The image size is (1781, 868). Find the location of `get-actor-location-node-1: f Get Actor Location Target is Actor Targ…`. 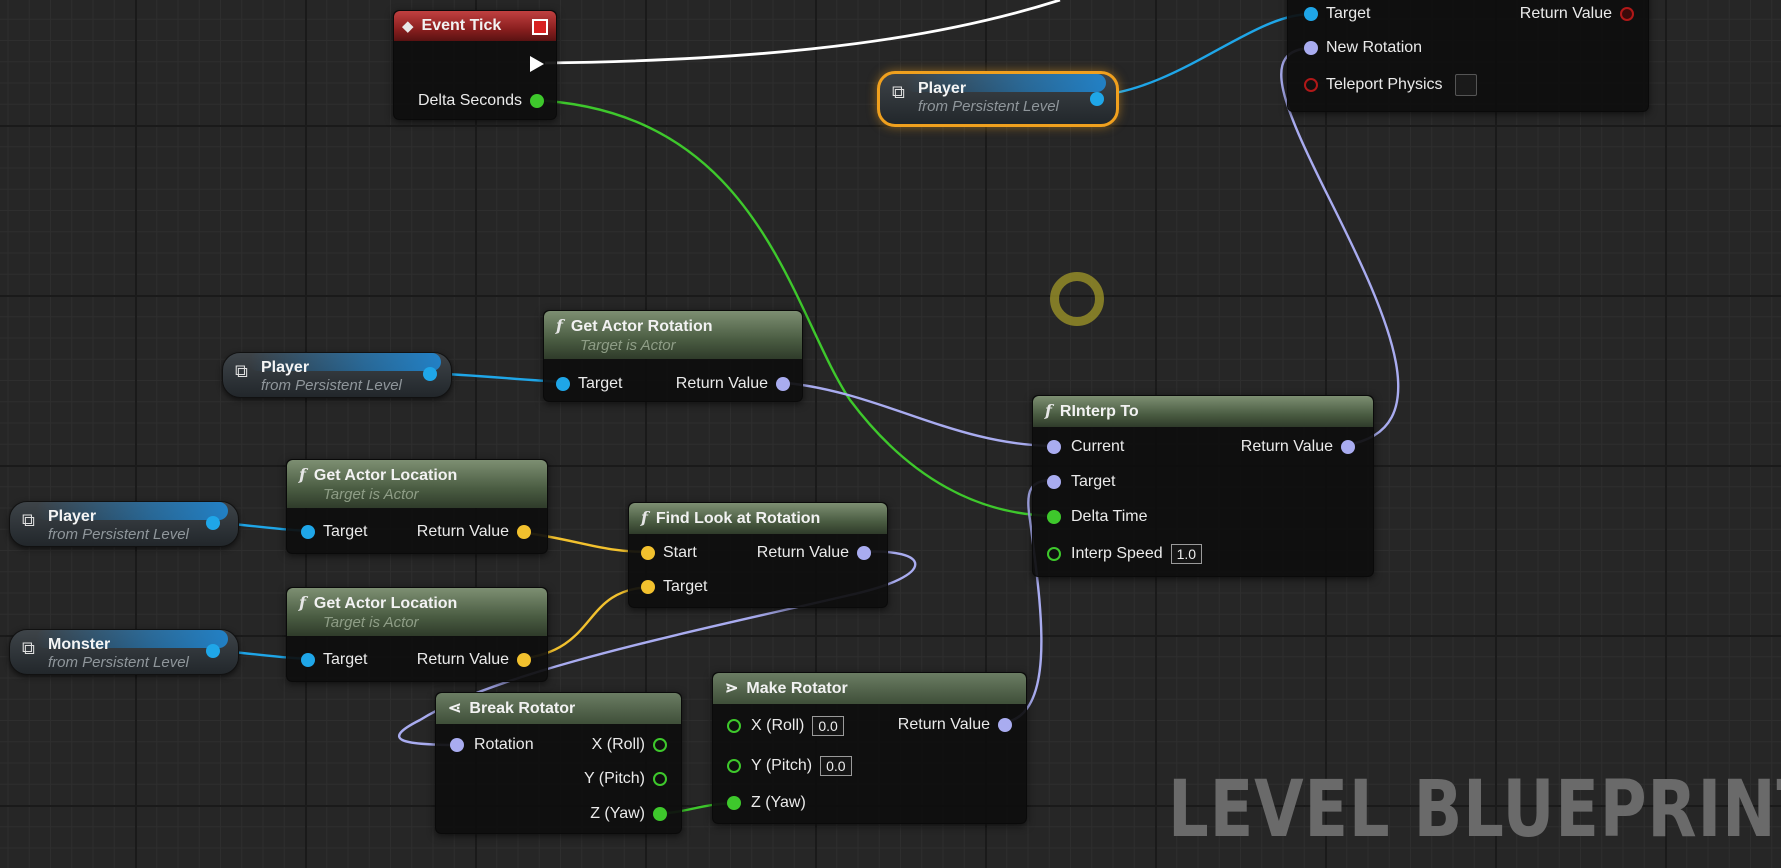

get-actor-location-node-1: f Get Actor Location Target is Actor Targ… is located at coordinates (417, 506).